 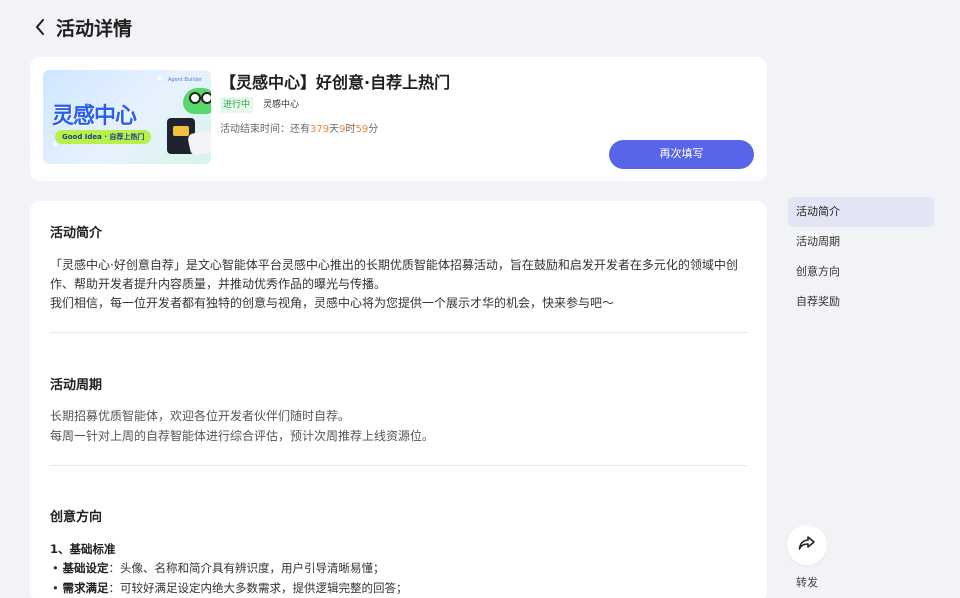 What do you see at coordinates (185, 80) in the screenshot?
I see `banner-small-text: Agent Builder` at bounding box center [185, 80].